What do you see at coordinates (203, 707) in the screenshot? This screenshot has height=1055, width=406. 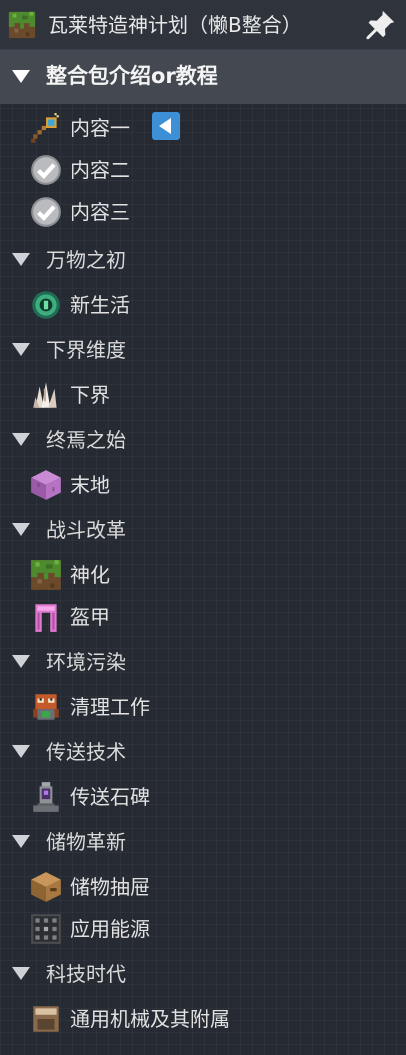 I see `list-item-cleanup: 清理工作` at bounding box center [203, 707].